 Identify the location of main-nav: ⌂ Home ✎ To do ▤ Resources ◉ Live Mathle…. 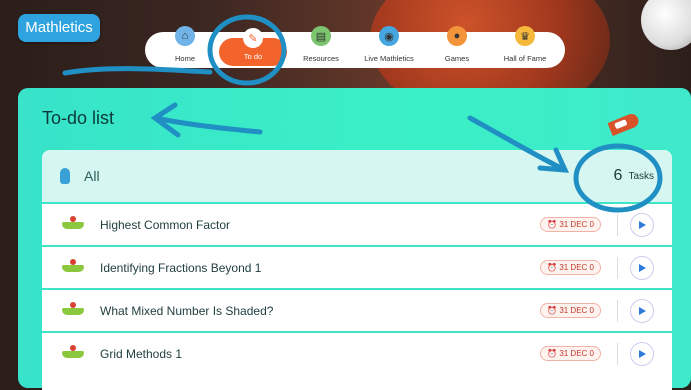
(355, 47).